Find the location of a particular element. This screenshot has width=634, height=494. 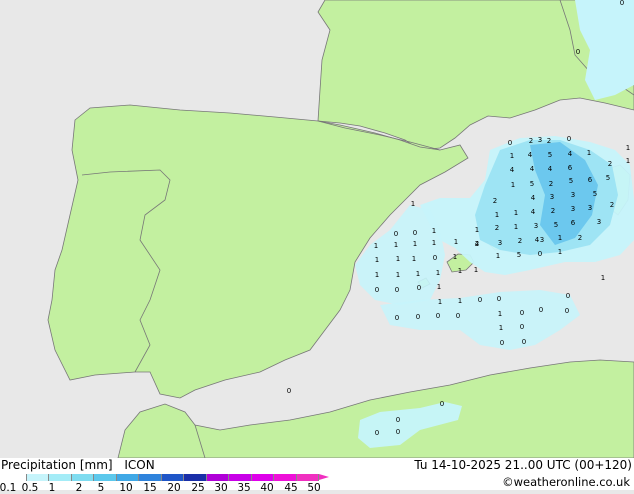

scale-tick-label: 10 is located at coordinates (126, 488).